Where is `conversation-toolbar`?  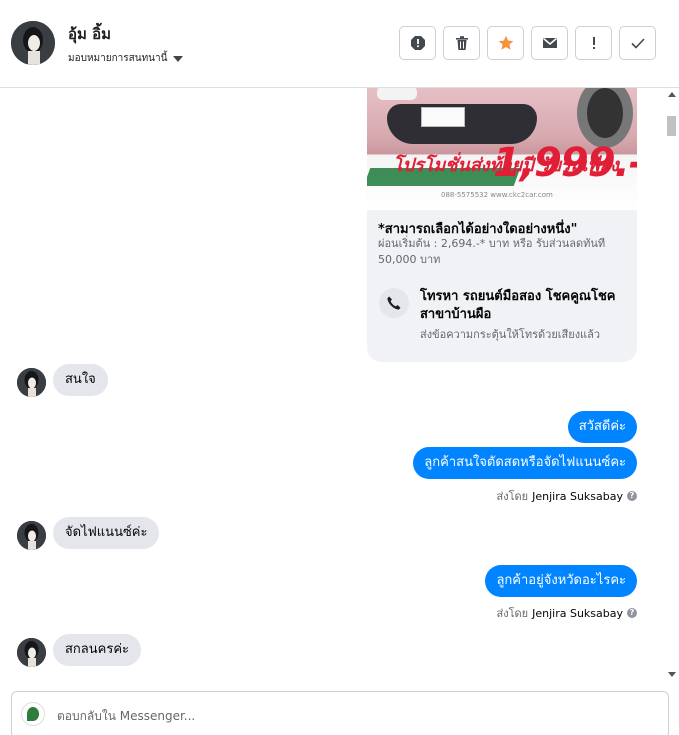
conversation-toolbar is located at coordinates (527, 43).